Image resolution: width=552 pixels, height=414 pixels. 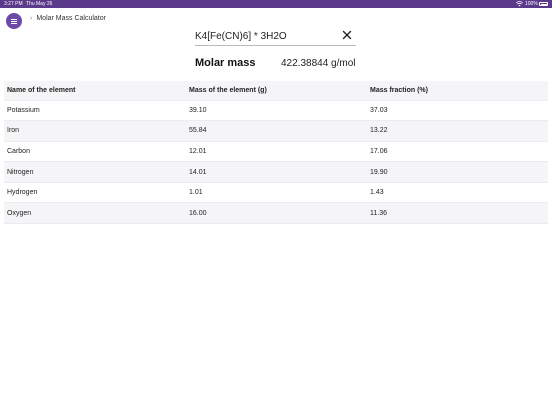 What do you see at coordinates (39, 4) in the screenshot?
I see `status-date: Thu May 26` at bounding box center [39, 4].